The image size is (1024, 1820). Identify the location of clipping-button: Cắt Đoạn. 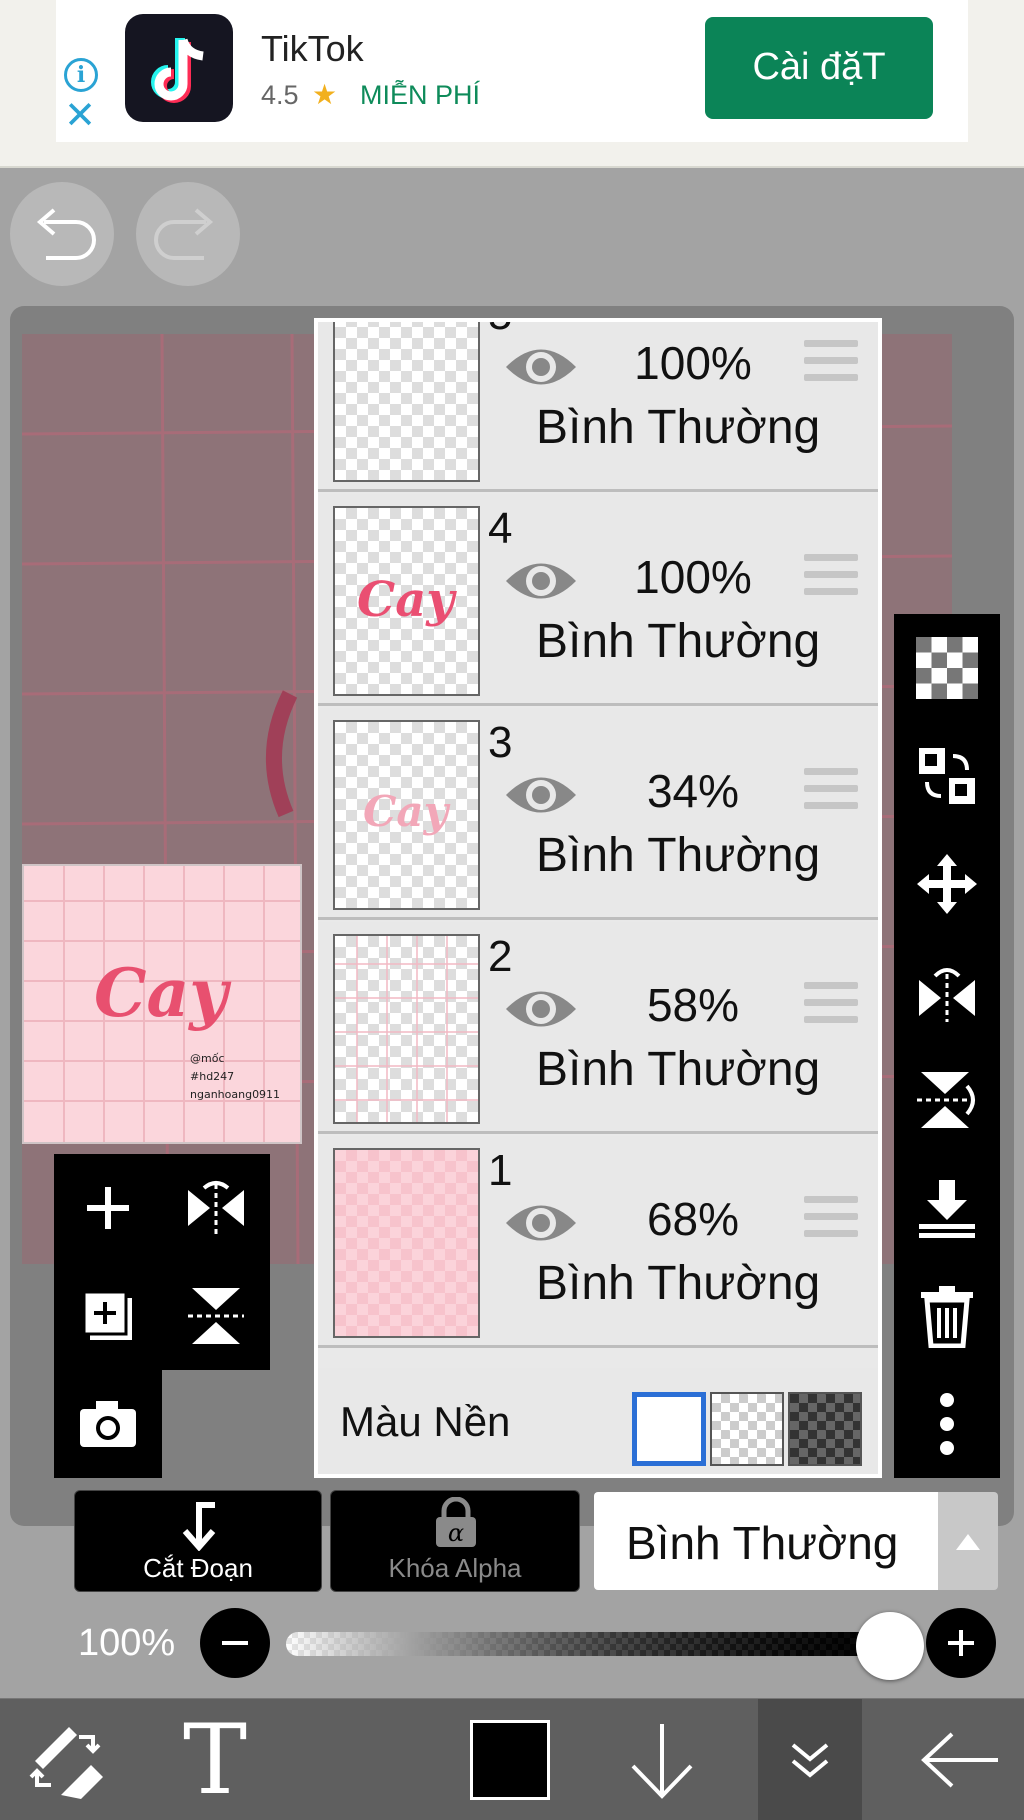
(198, 1541).